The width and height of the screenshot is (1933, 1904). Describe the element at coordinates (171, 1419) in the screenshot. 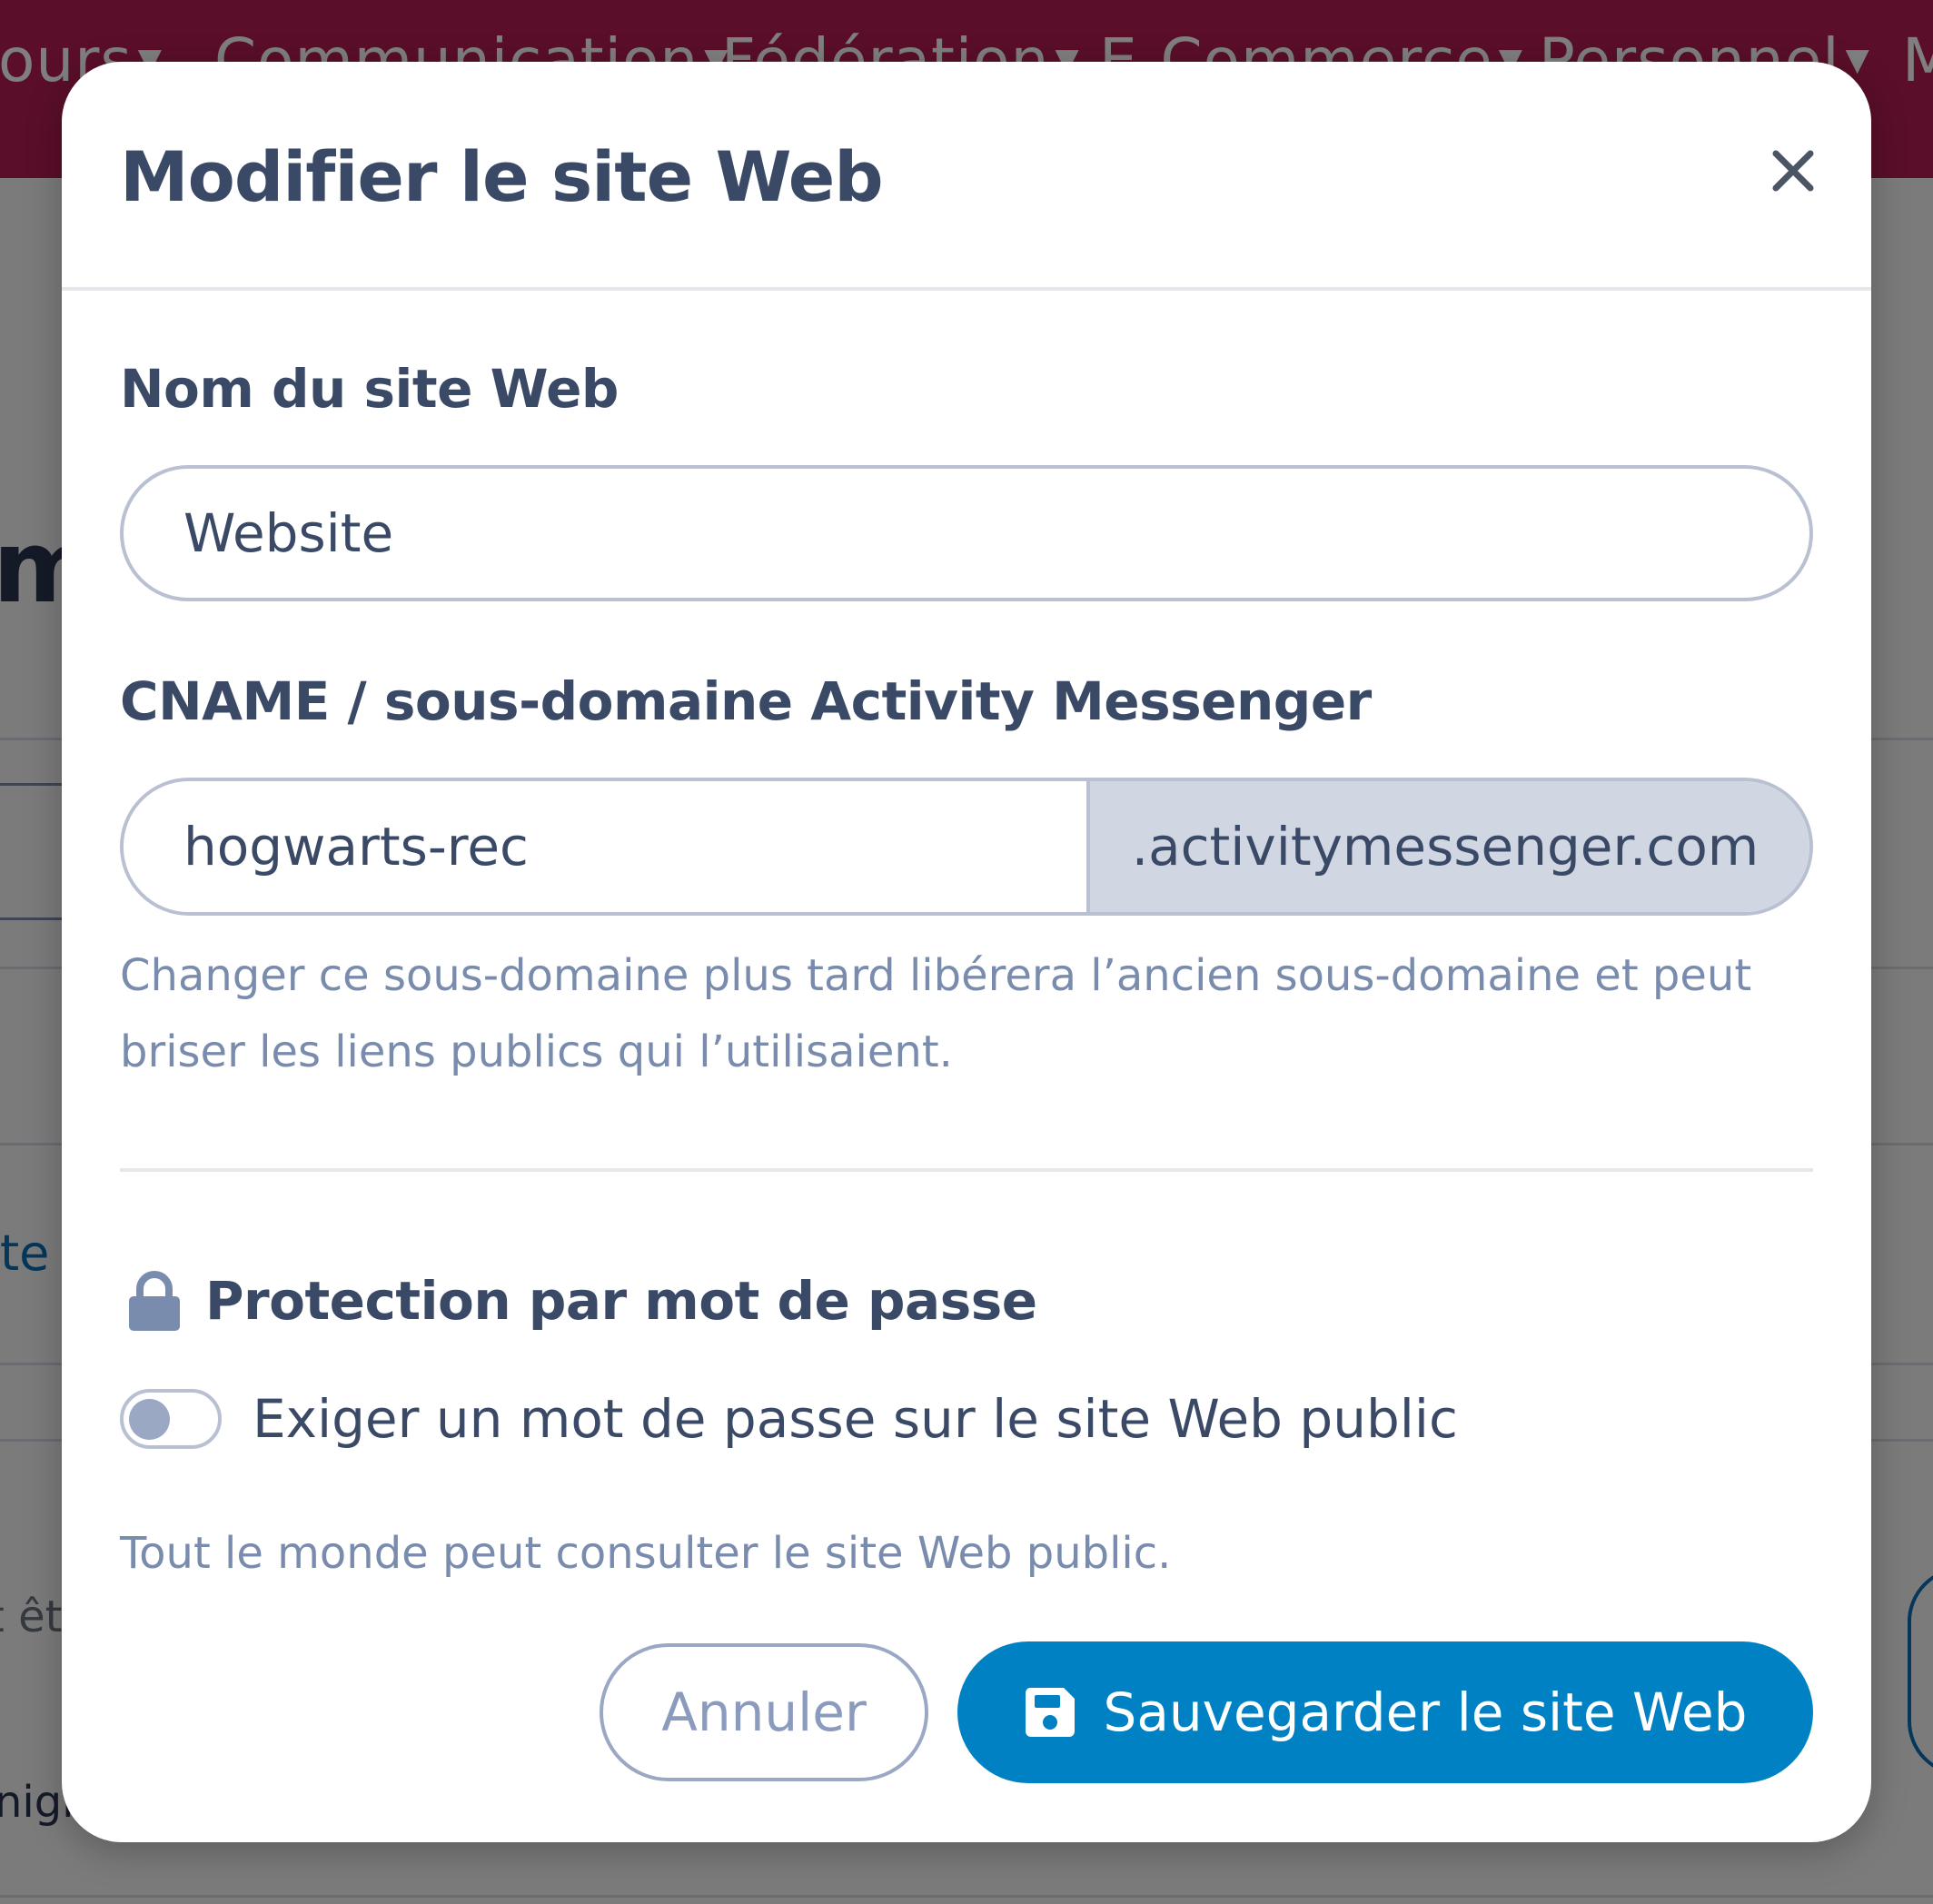

I see `password-toggle` at that location.